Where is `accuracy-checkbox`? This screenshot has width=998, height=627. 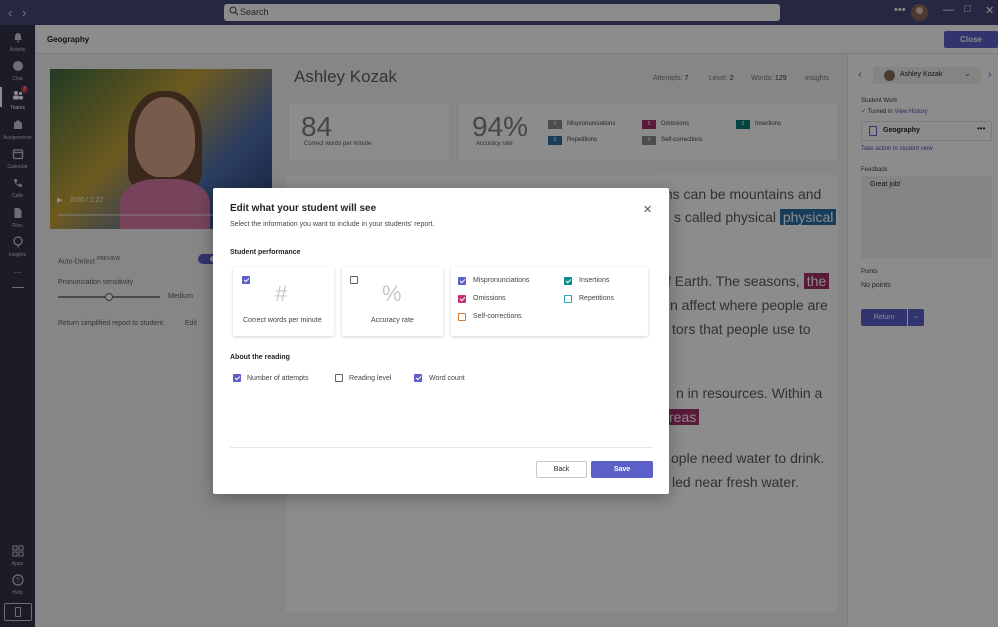
accuracy-checkbox is located at coordinates (354, 280).